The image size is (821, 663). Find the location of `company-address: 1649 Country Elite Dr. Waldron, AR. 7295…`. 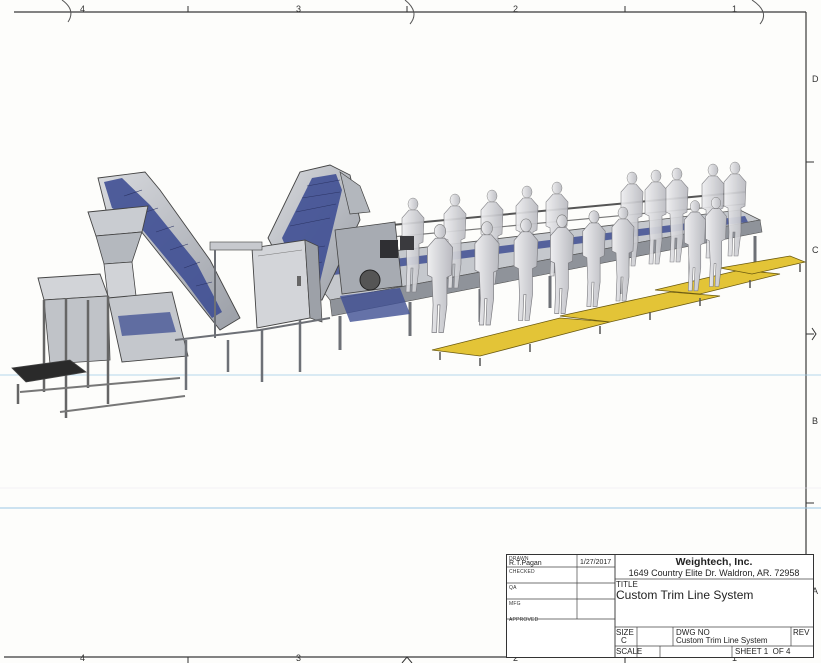

company-address: 1649 Country Elite Dr. Waldron, AR. 7295… is located at coordinates (714, 573).